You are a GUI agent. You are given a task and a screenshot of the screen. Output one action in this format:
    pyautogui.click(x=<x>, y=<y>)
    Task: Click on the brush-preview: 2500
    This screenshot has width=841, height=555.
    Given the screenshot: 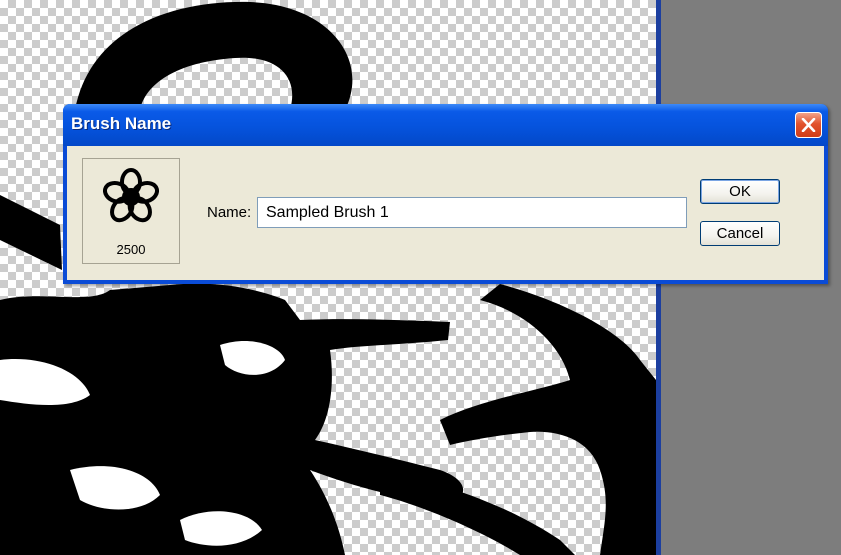 What is the action you would take?
    pyautogui.click(x=131, y=211)
    